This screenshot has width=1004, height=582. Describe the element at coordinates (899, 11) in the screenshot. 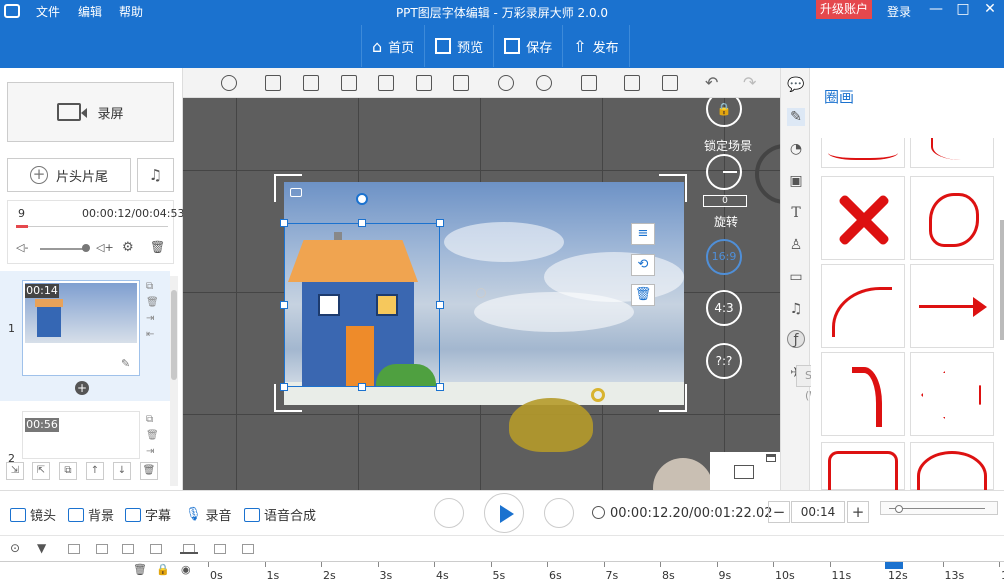

I see `login-link: 登录` at that location.